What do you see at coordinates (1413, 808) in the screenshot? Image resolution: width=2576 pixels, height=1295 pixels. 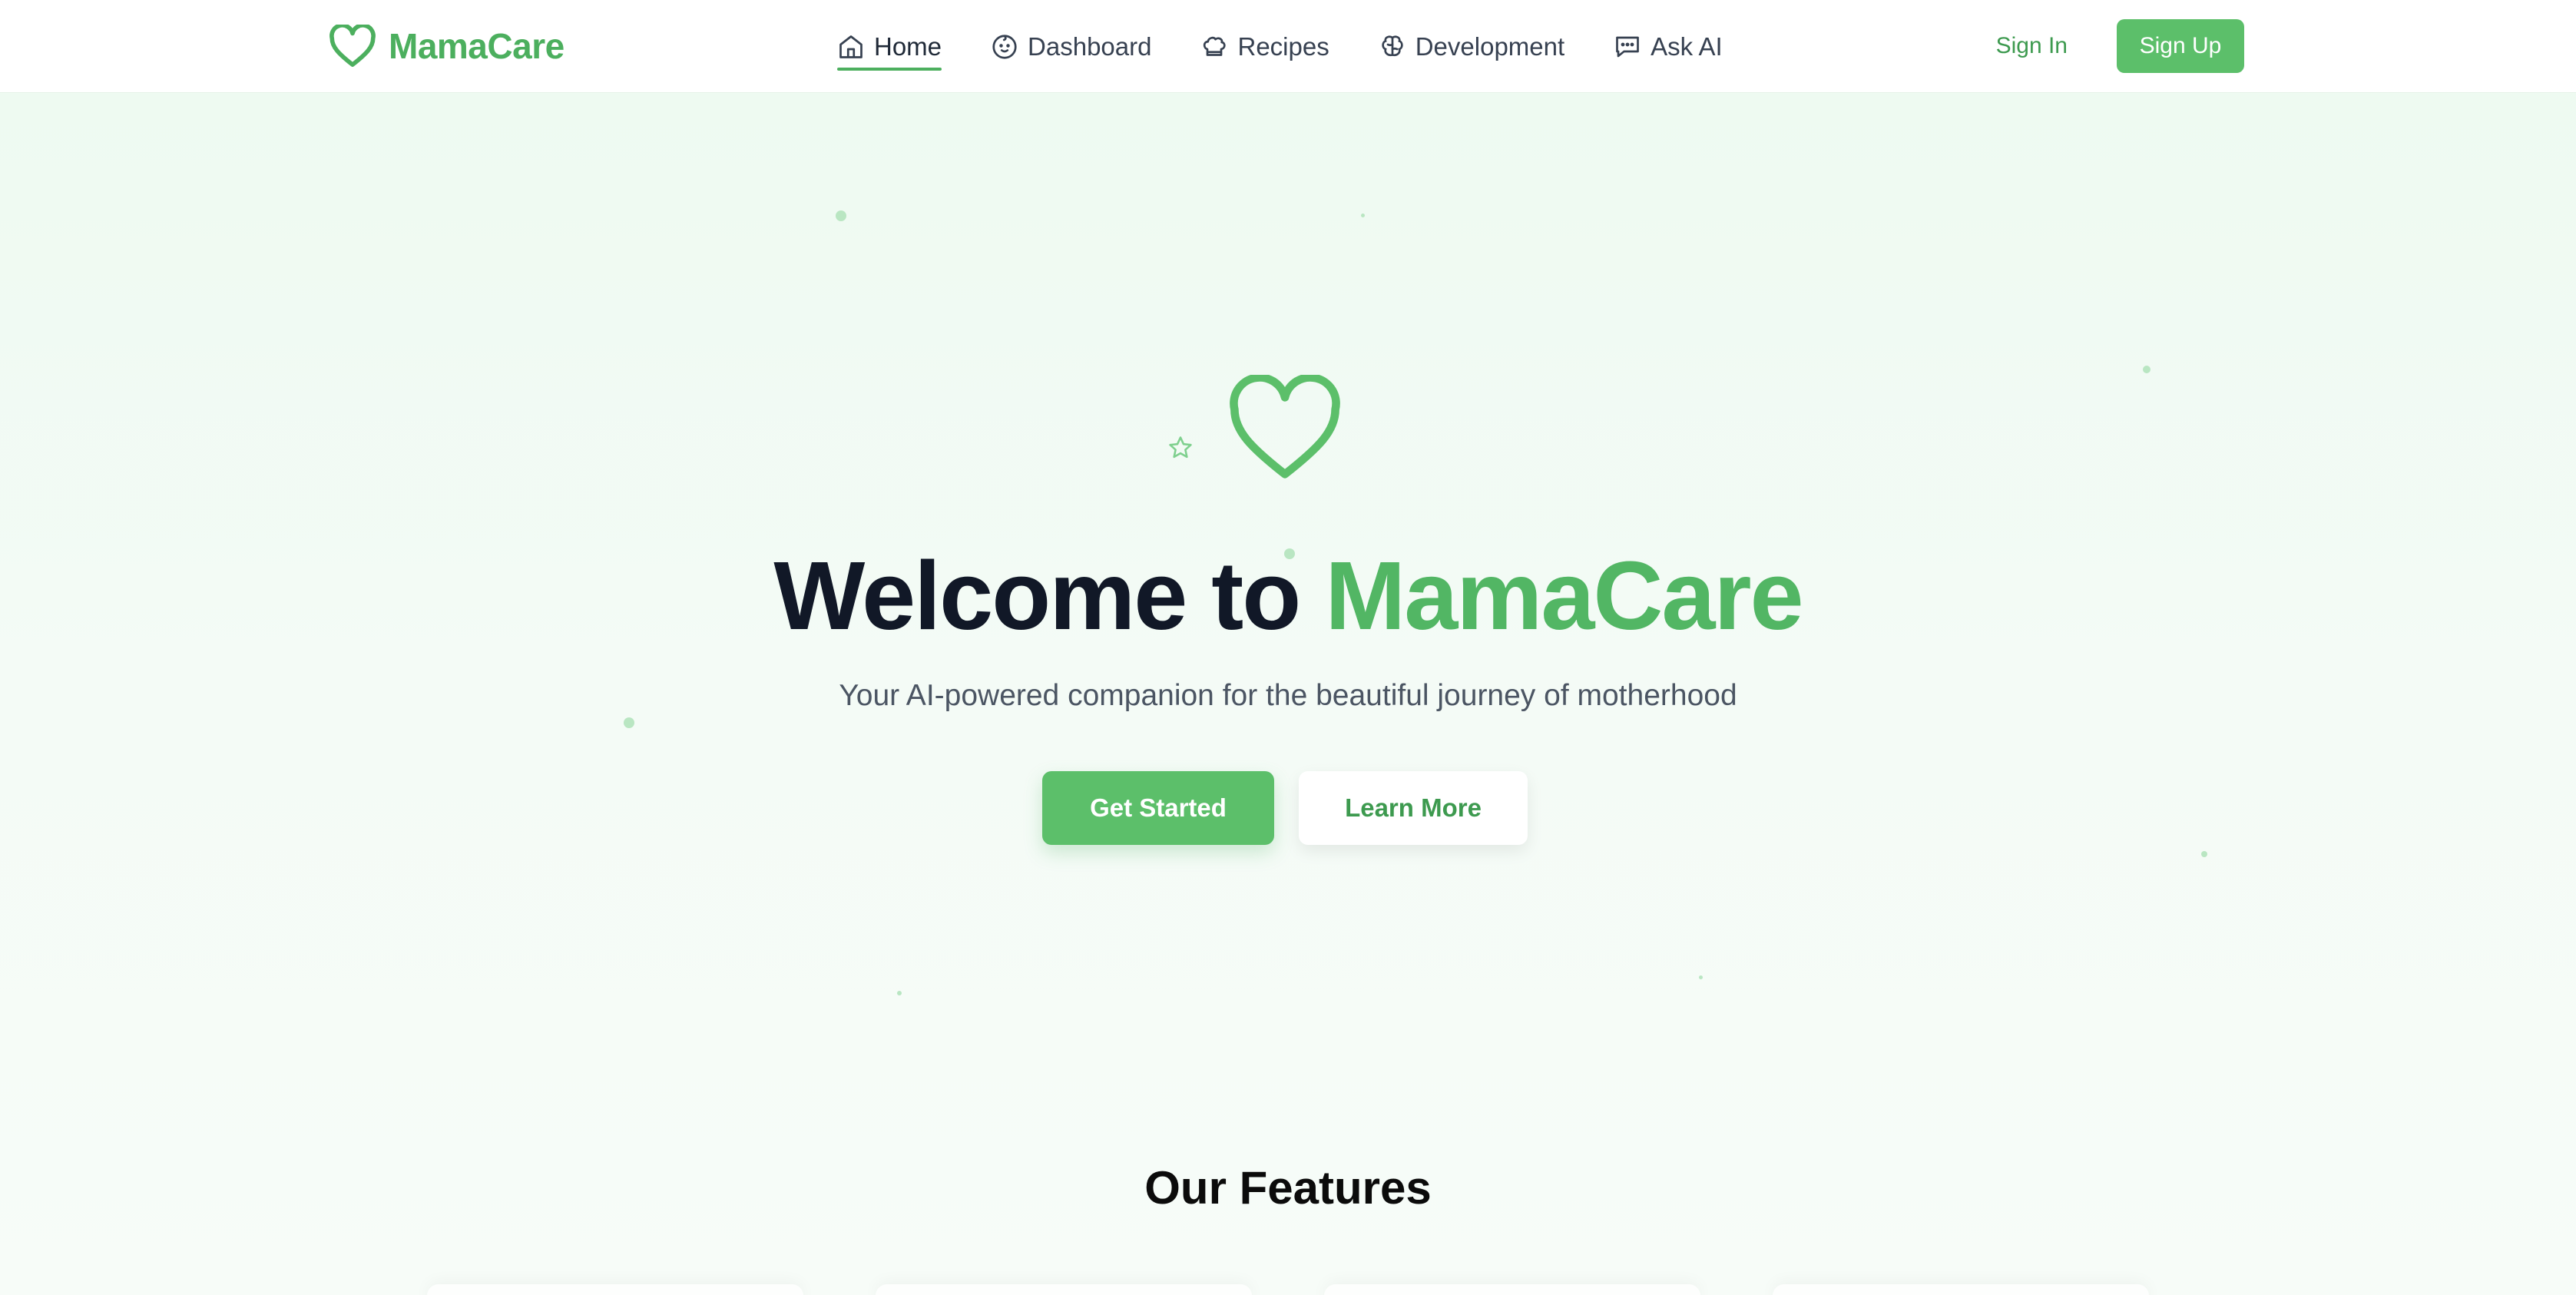 I see `learn-more-button: Learn More` at bounding box center [1413, 808].